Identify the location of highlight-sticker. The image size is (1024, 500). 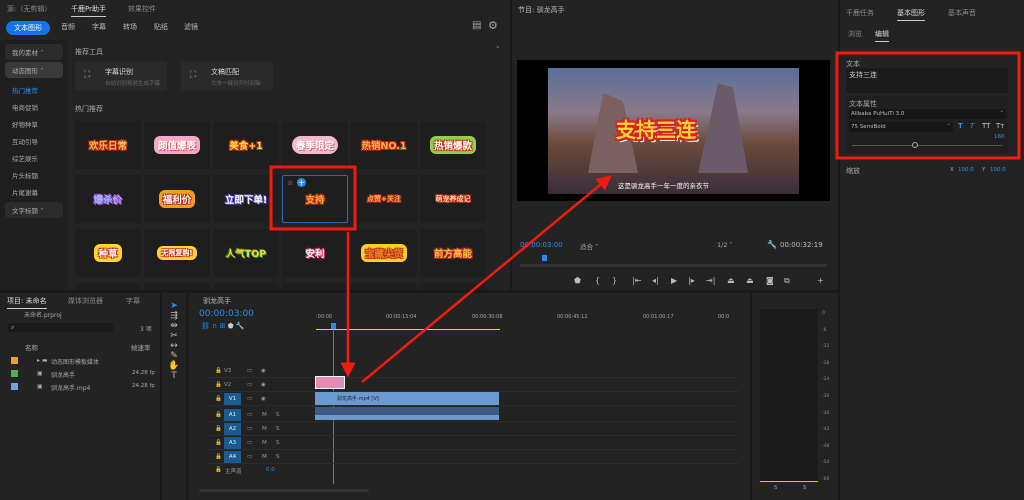
(313, 198).